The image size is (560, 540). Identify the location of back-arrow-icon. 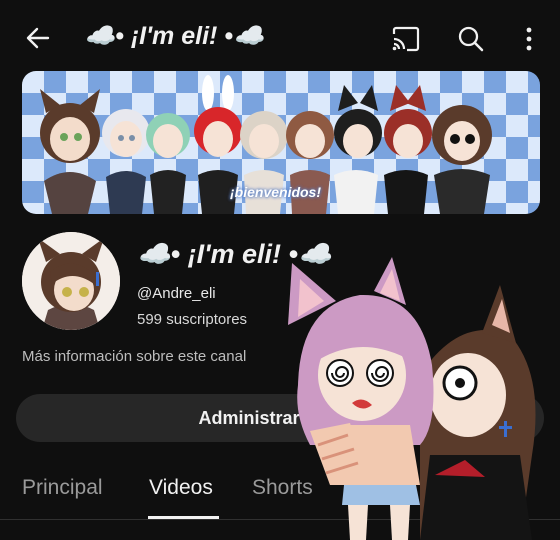
(38, 38).